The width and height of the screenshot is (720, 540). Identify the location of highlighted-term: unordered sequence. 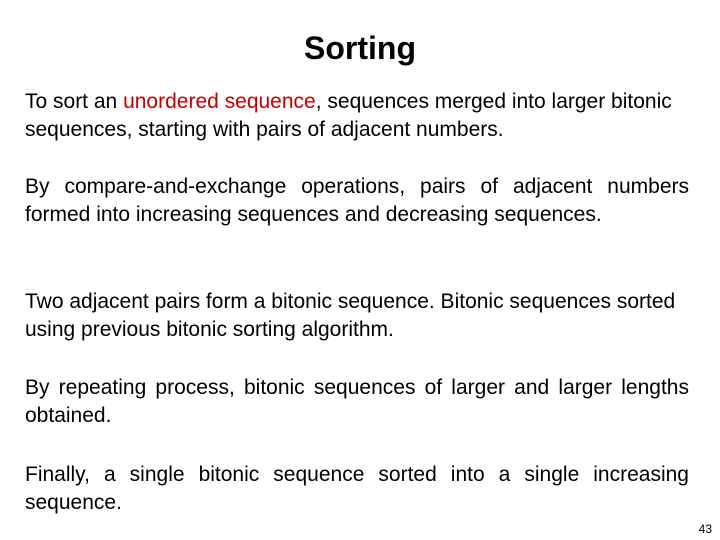
(219, 101).